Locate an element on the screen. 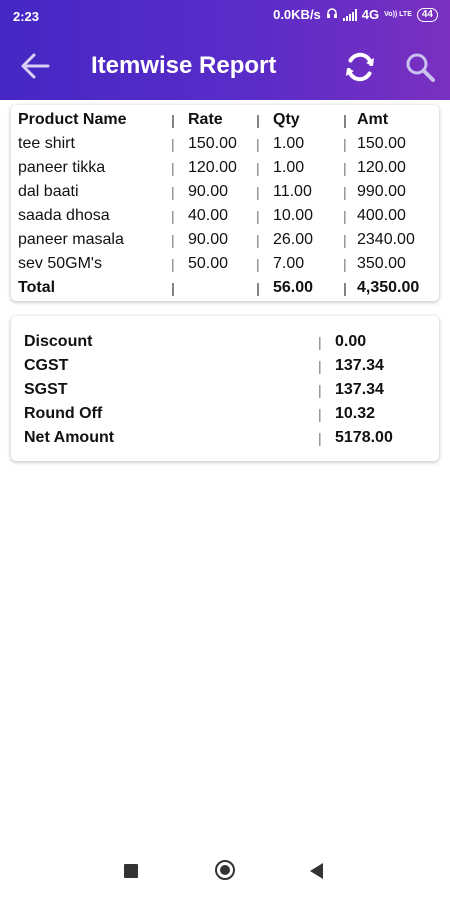 This screenshot has width=450, height=900. summary-label: SGST is located at coordinates (46, 389).